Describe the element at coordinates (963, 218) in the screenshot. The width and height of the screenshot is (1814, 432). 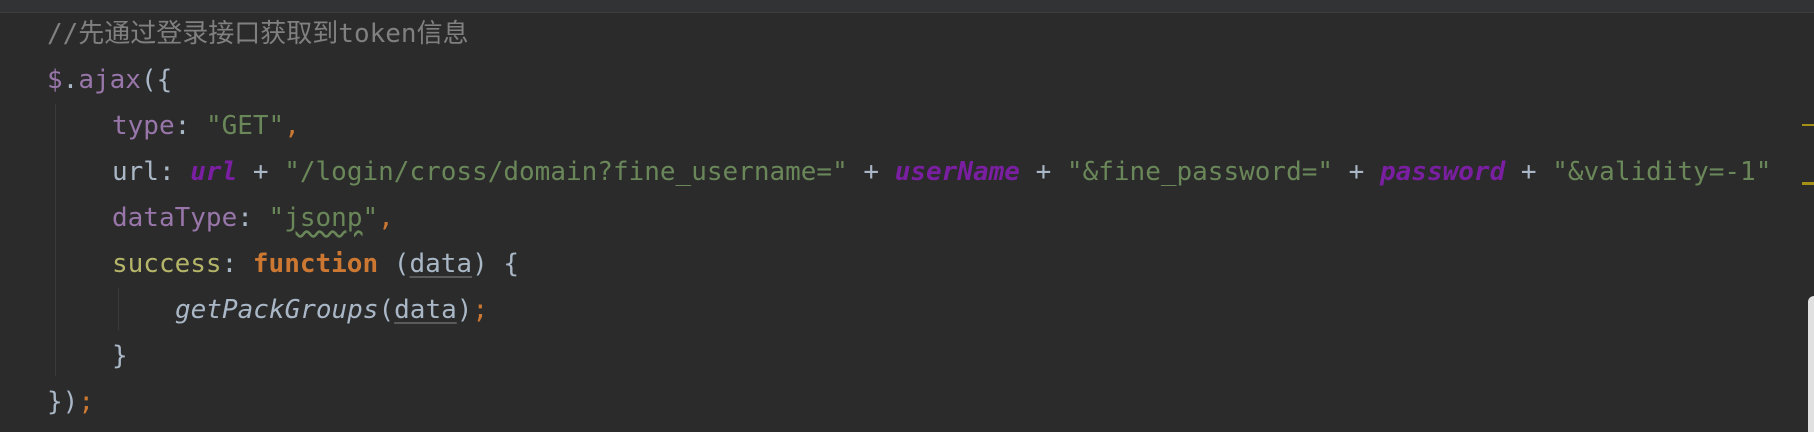
I see `code-line-datatype: dataType: "jsonp",` at that location.